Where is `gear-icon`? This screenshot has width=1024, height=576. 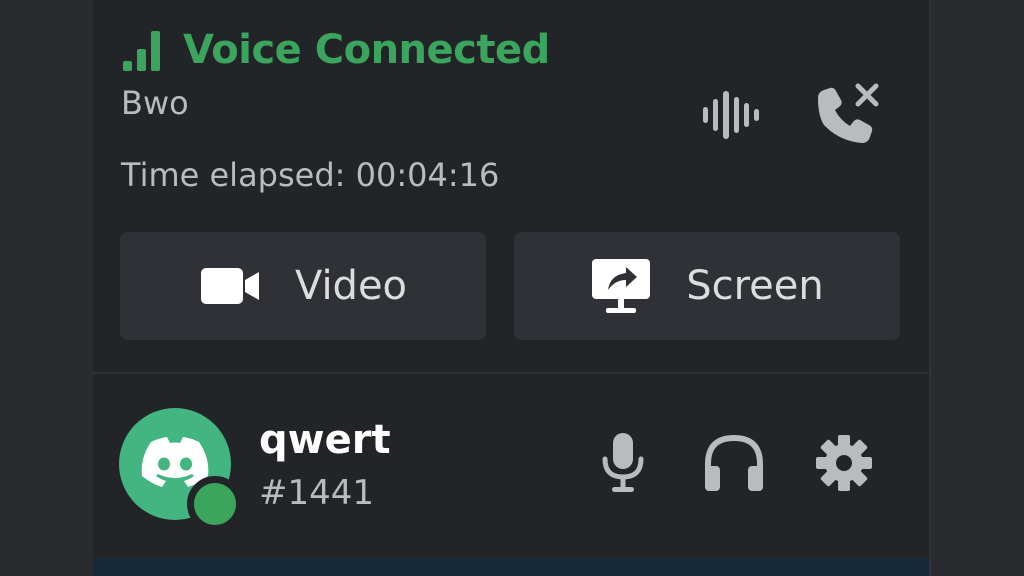 gear-icon is located at coordinates (844, 463).